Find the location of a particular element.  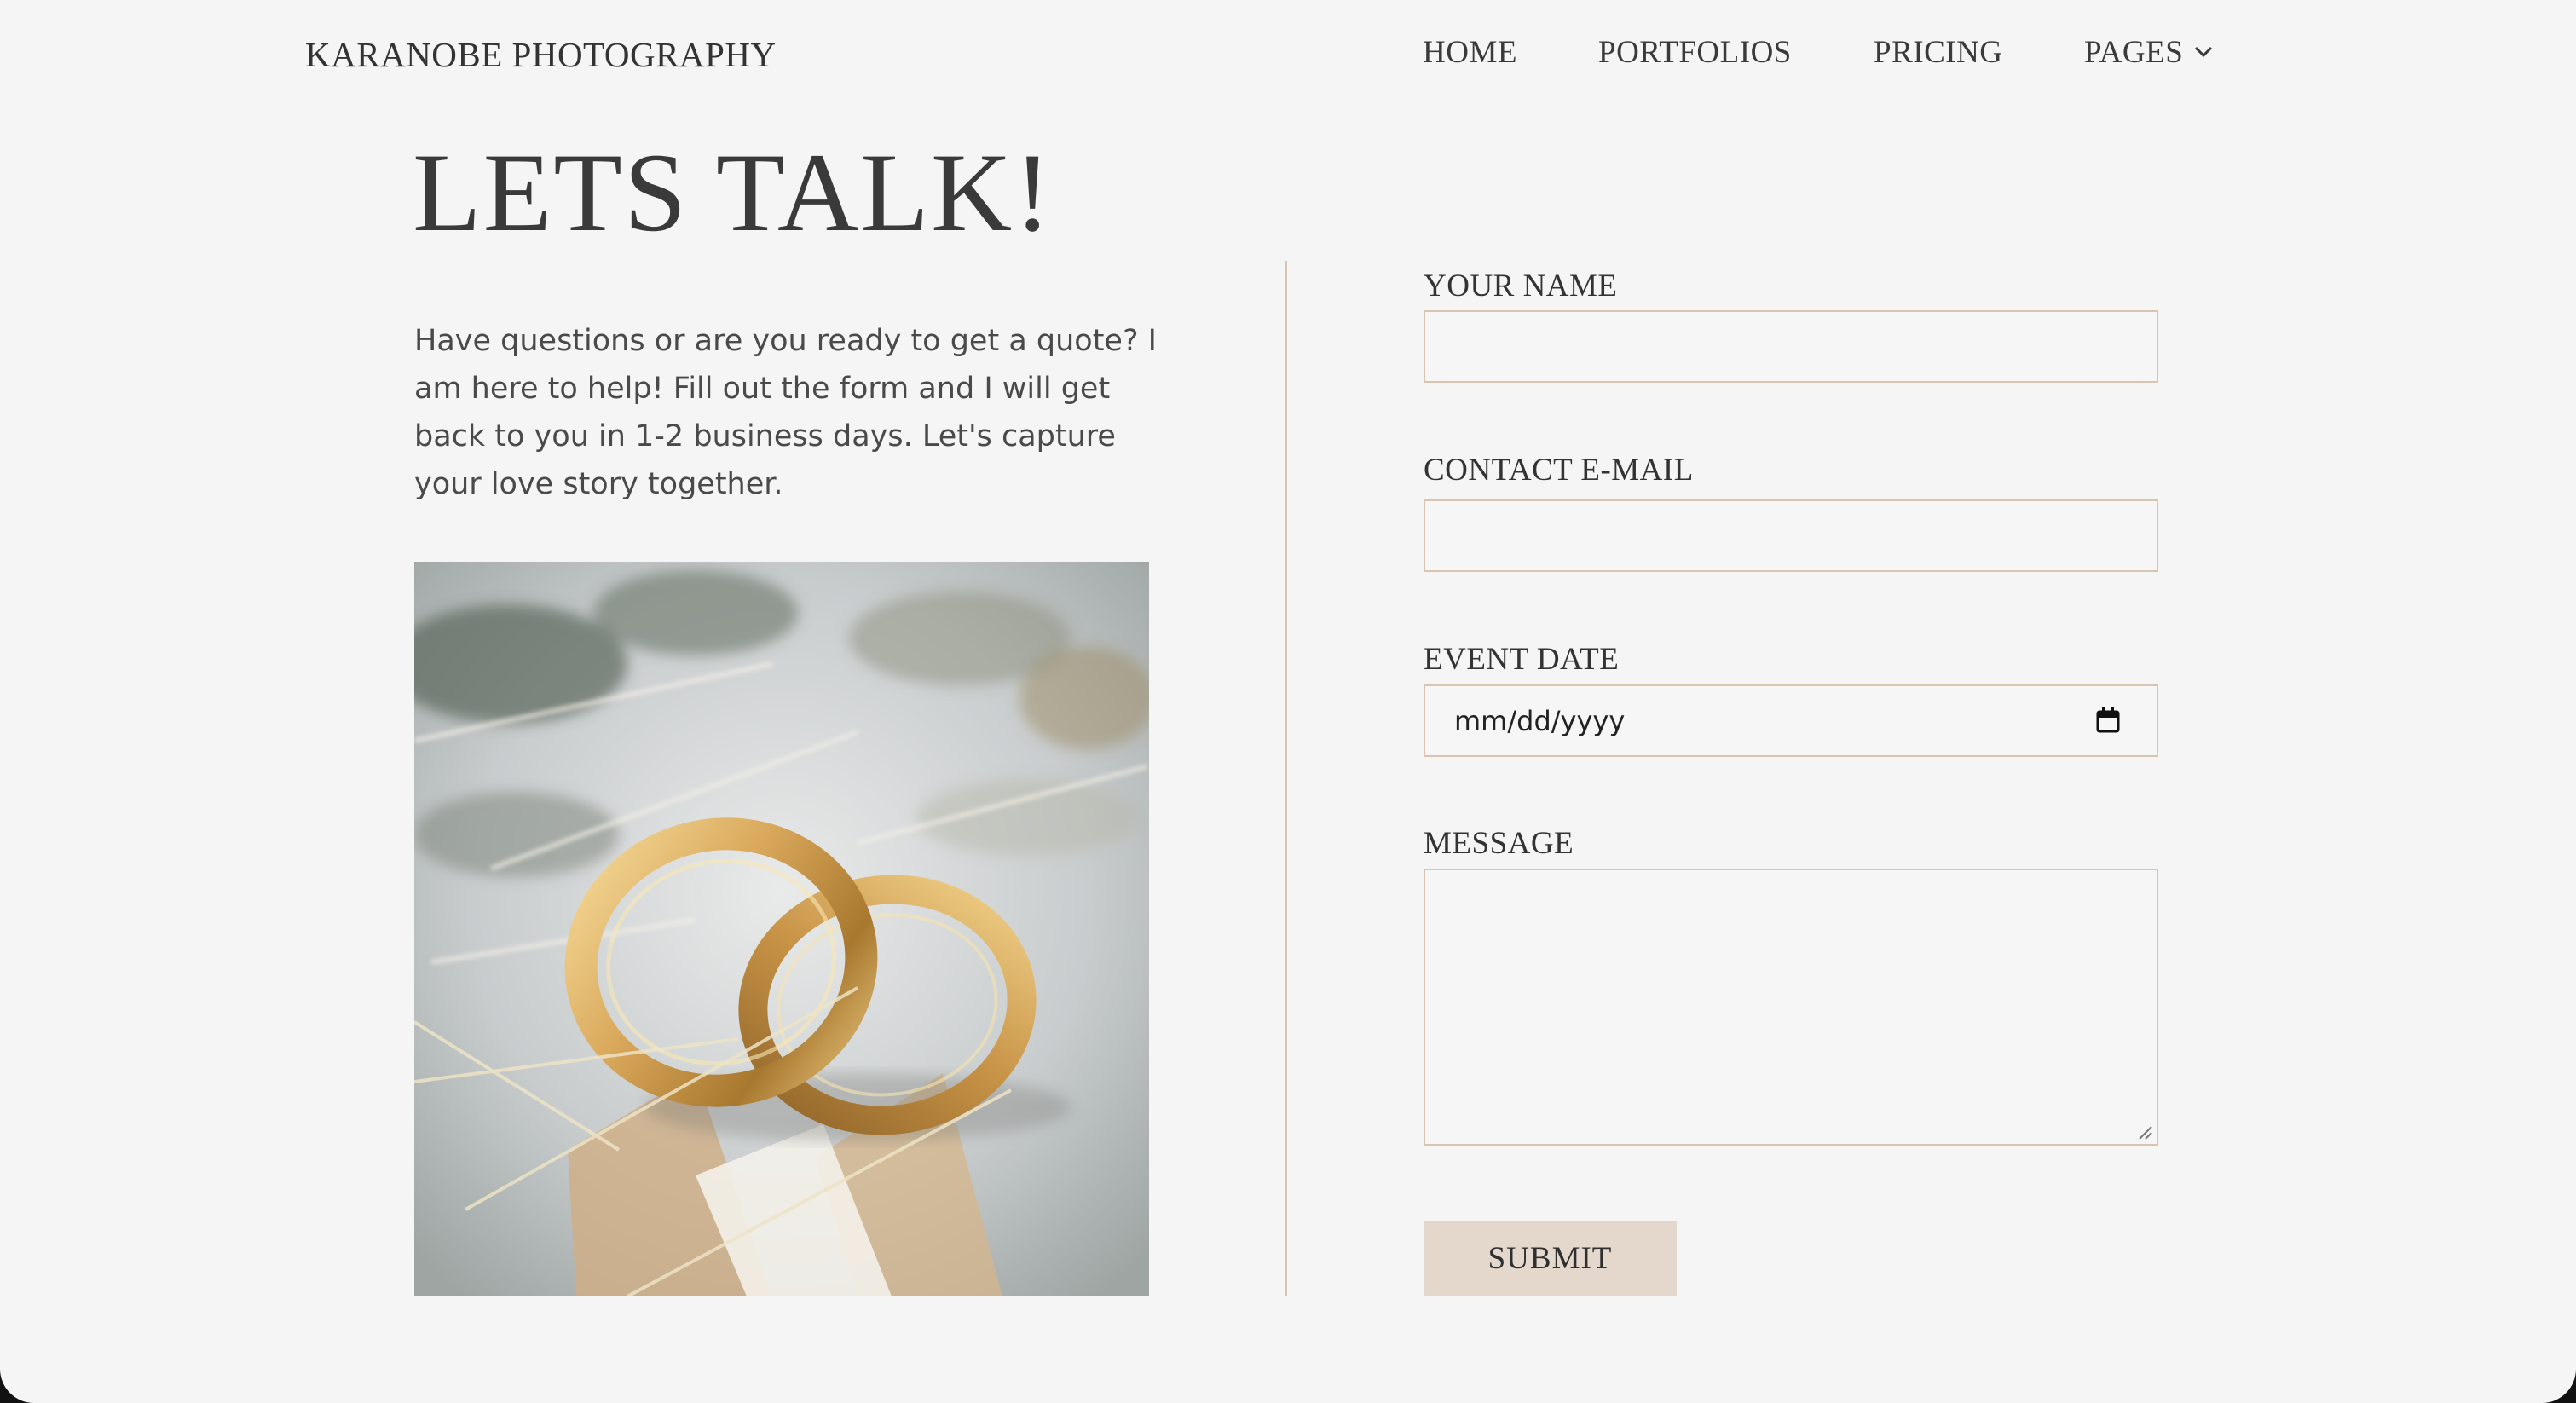

calendar-icon is located at coordinates (2108, 721).